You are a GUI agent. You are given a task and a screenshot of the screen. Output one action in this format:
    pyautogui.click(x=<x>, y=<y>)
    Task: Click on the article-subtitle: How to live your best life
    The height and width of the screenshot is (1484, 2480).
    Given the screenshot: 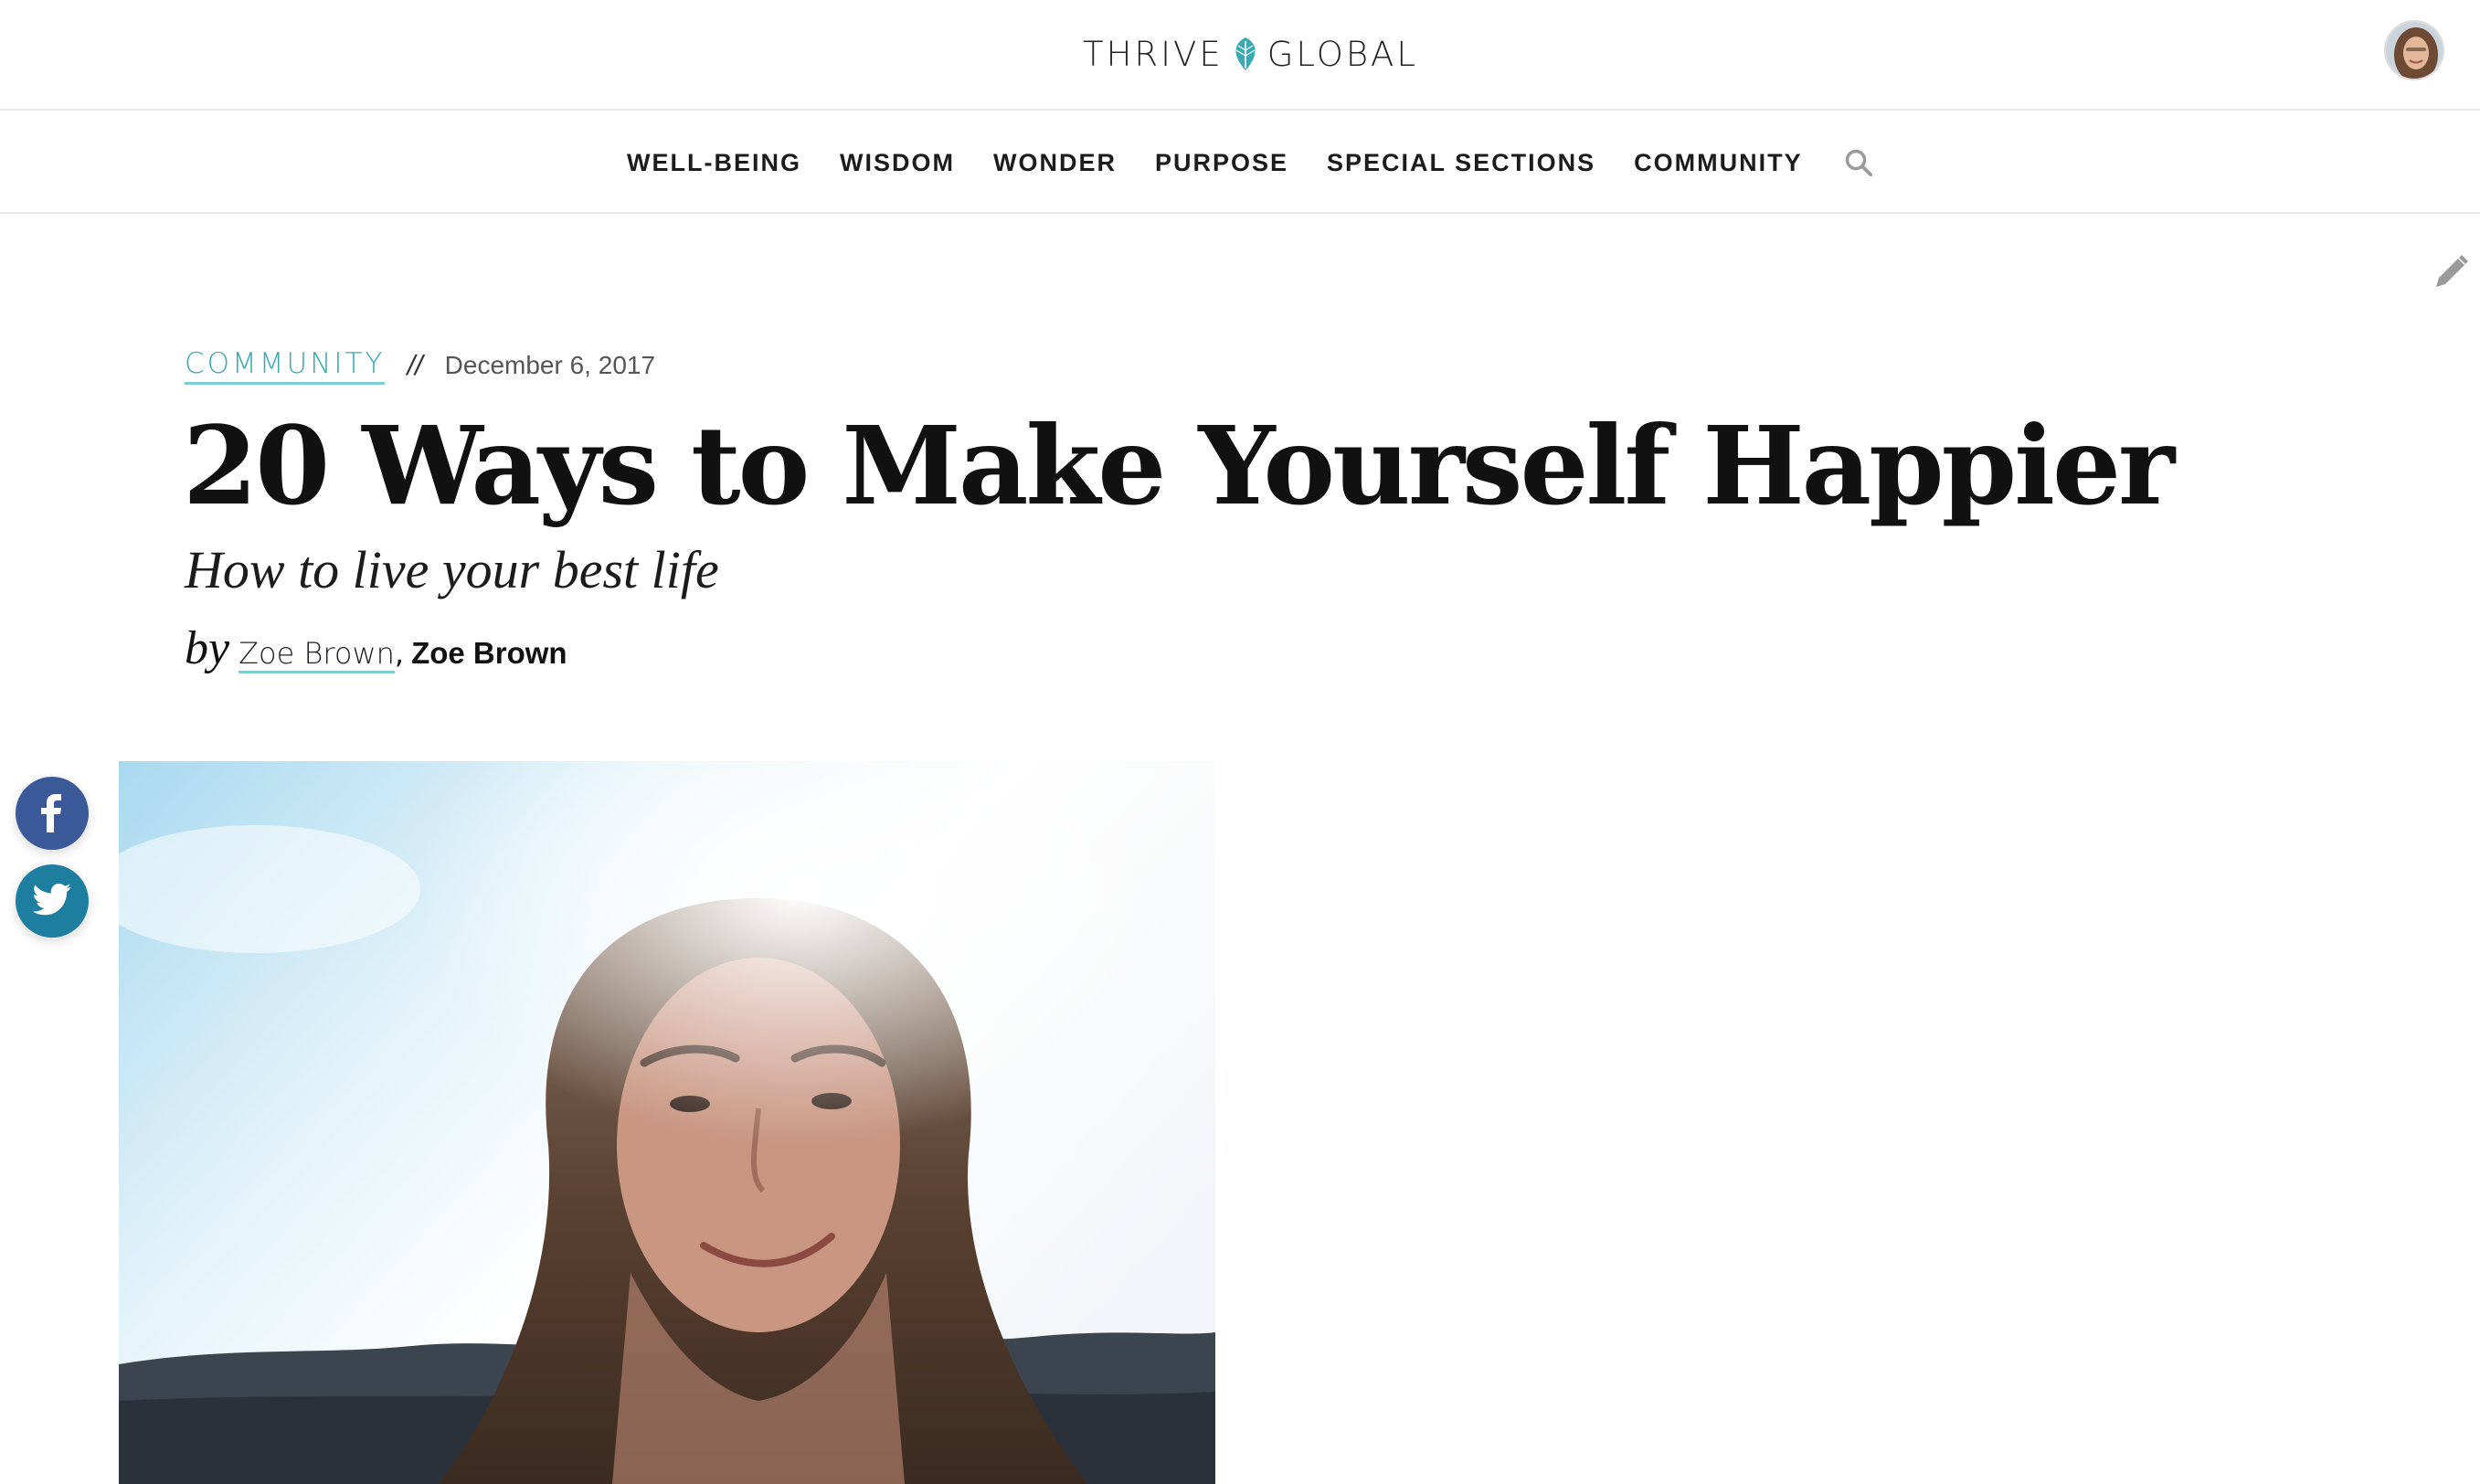 What is the action you would take?
    pyautogui.click(x=452, y=569)
    